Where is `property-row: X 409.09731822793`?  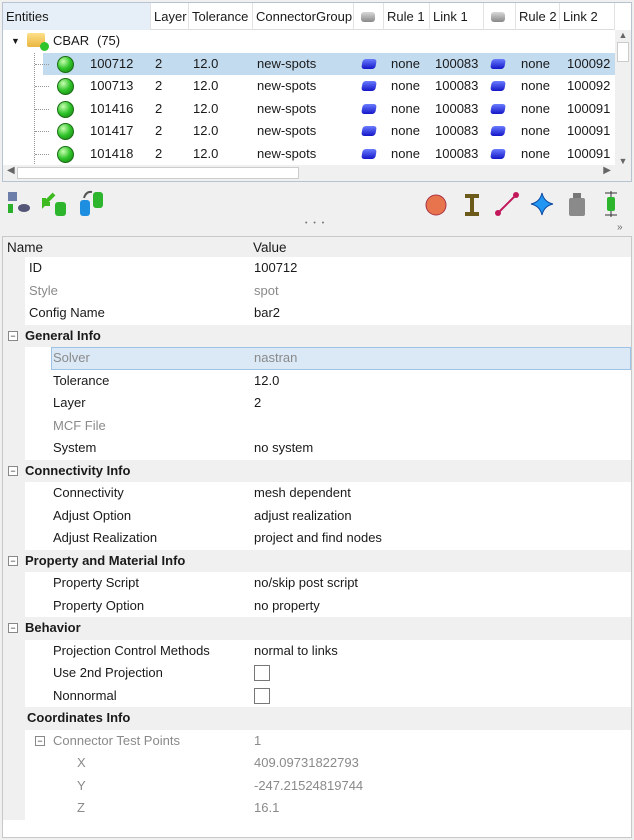 property-row: X 409.09731822793 is located at coordinates (317, 763).